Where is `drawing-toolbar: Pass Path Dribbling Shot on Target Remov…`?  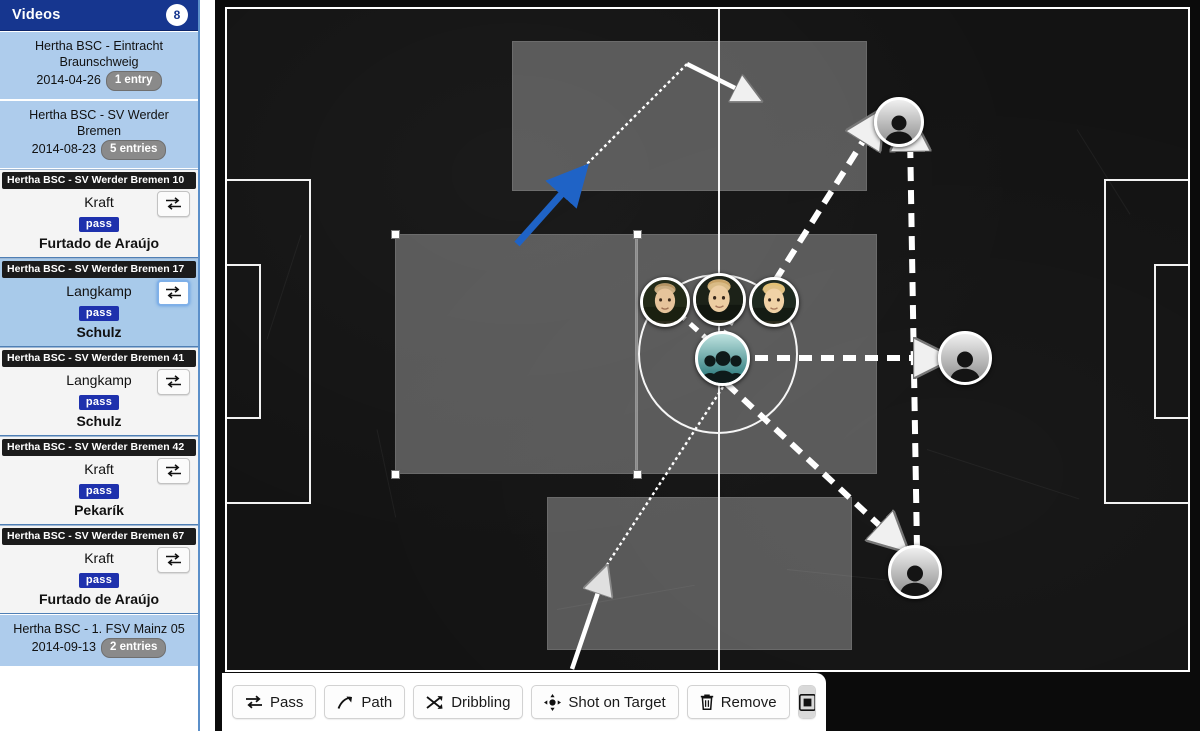 drawing-toolbar: Pass Path Dribbling Shot on Target Remov… is located at coordinates (524, 702).